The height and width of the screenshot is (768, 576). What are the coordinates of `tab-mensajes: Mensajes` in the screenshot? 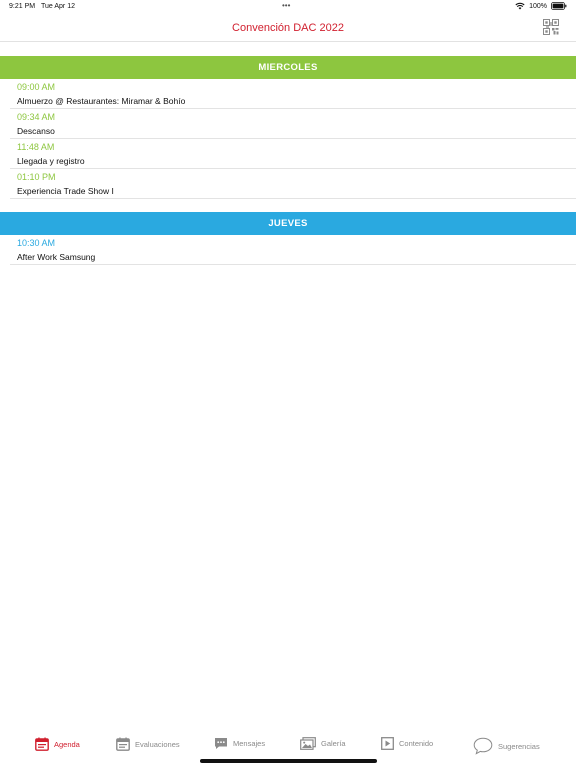 It's located at (239, 743).